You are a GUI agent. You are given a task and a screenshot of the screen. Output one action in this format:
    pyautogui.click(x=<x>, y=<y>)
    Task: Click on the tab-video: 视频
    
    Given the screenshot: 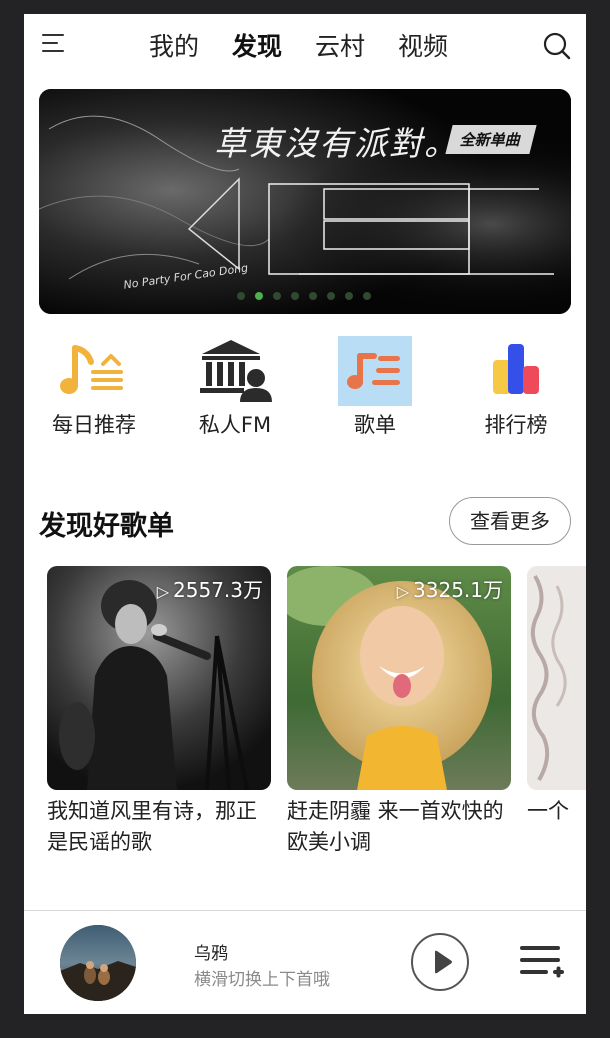 What is the action you would take?
    pyautogui.click(x=423, y=47)
    